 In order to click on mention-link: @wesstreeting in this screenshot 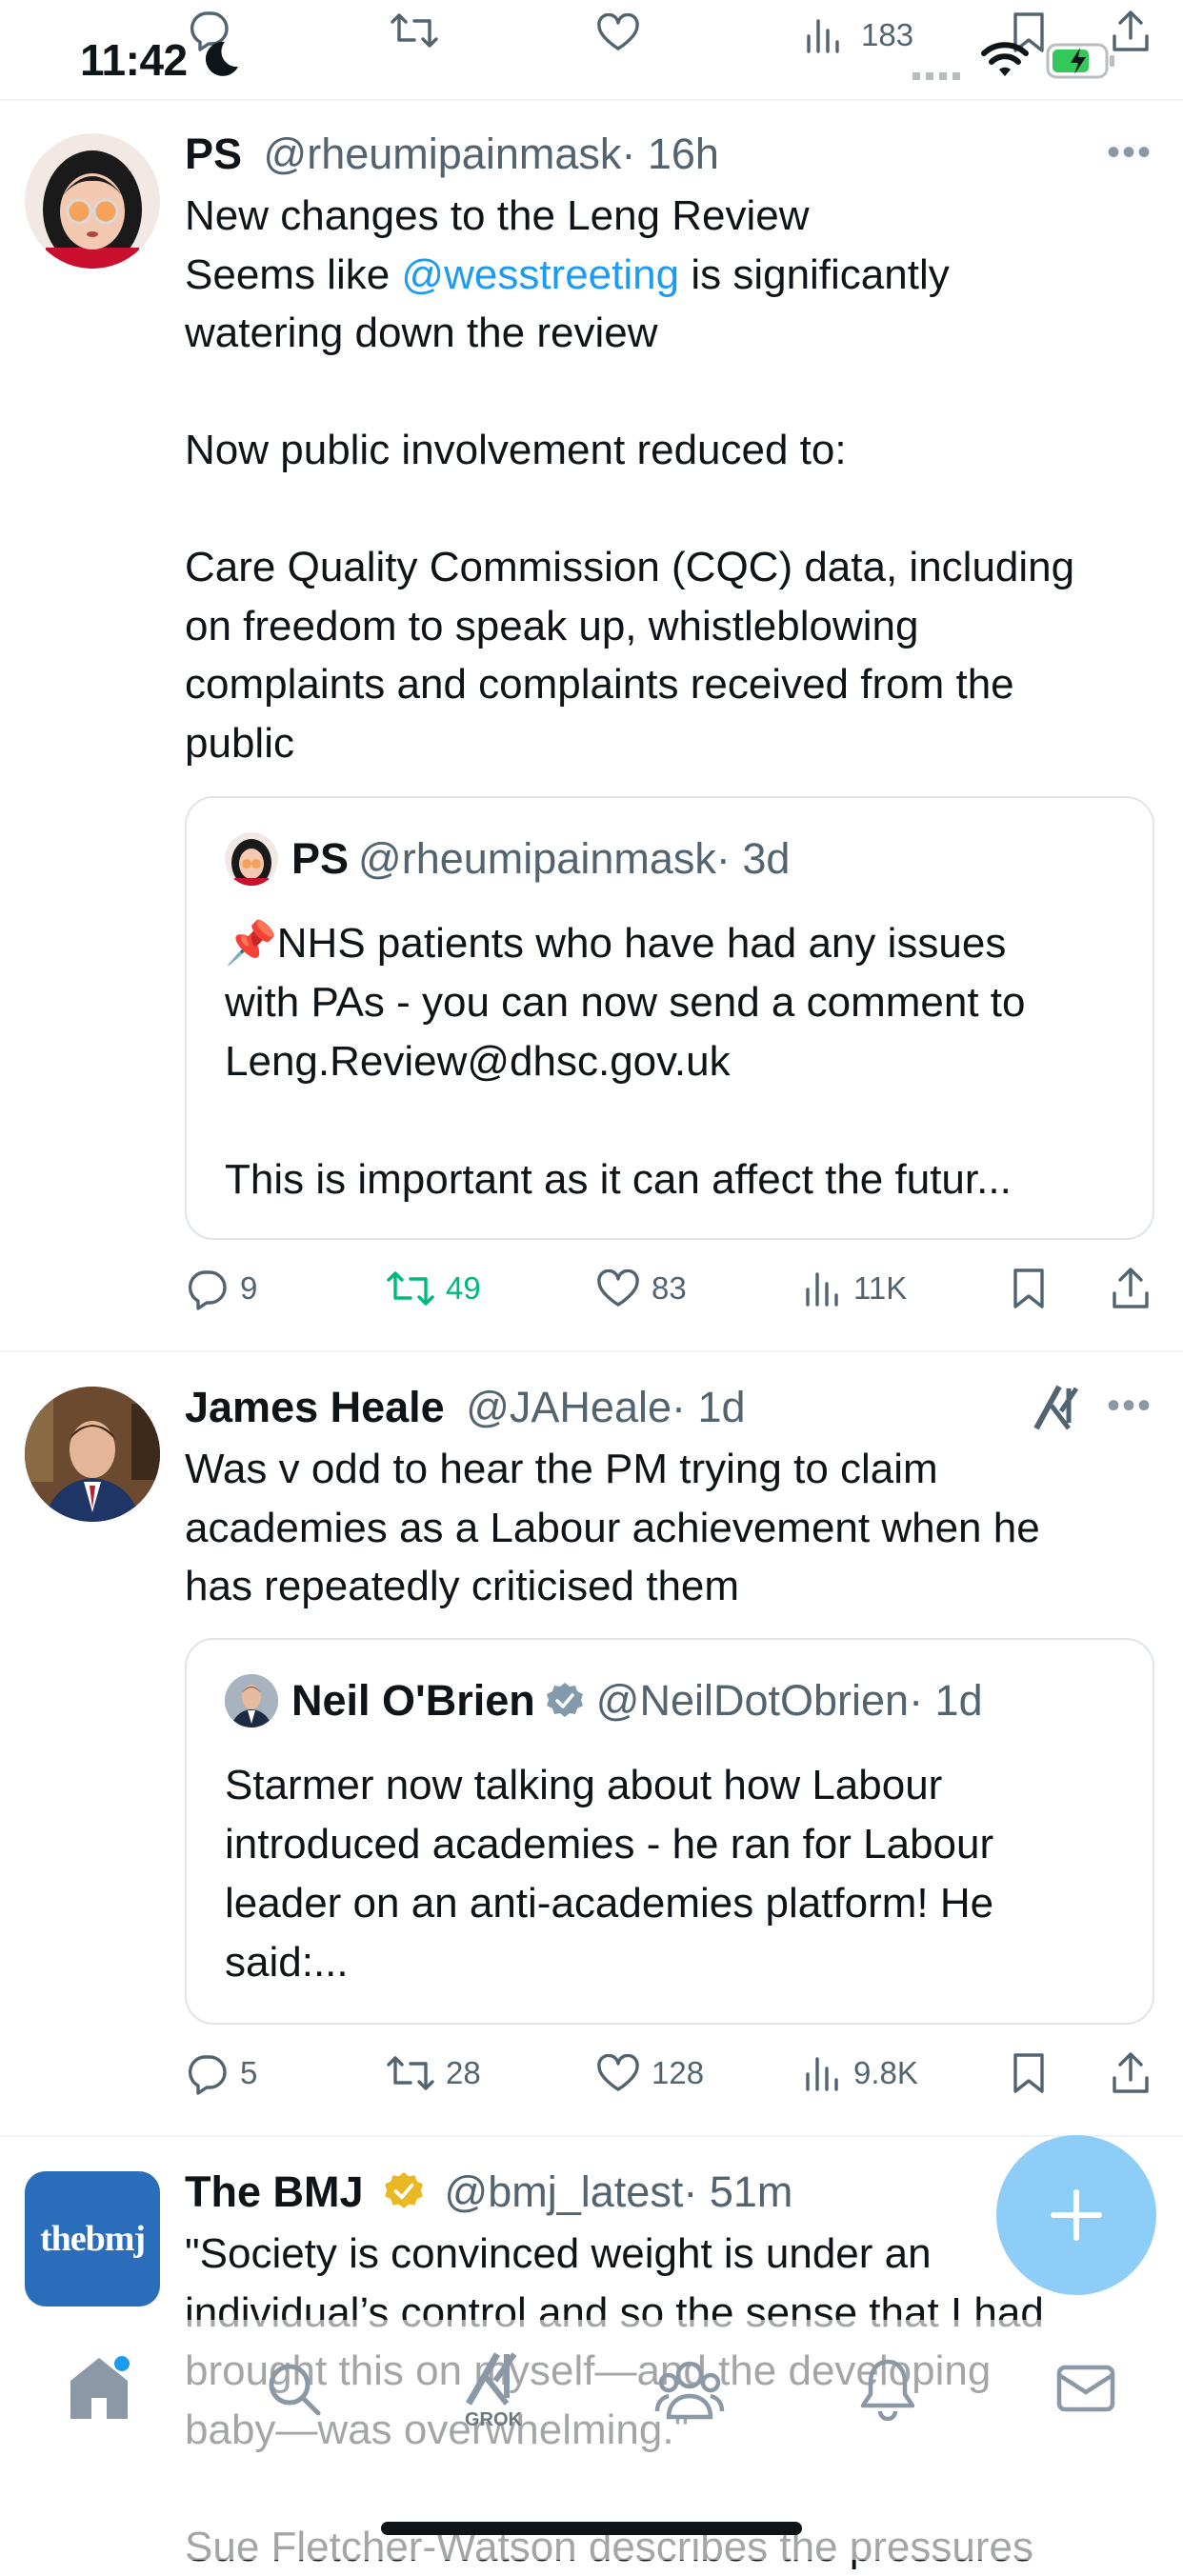, I will do `click(540, 274)`.